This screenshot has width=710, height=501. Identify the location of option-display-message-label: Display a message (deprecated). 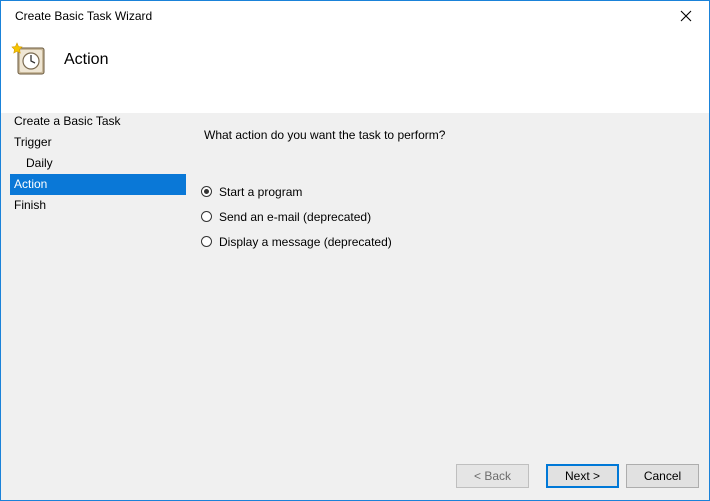
(305, 242).